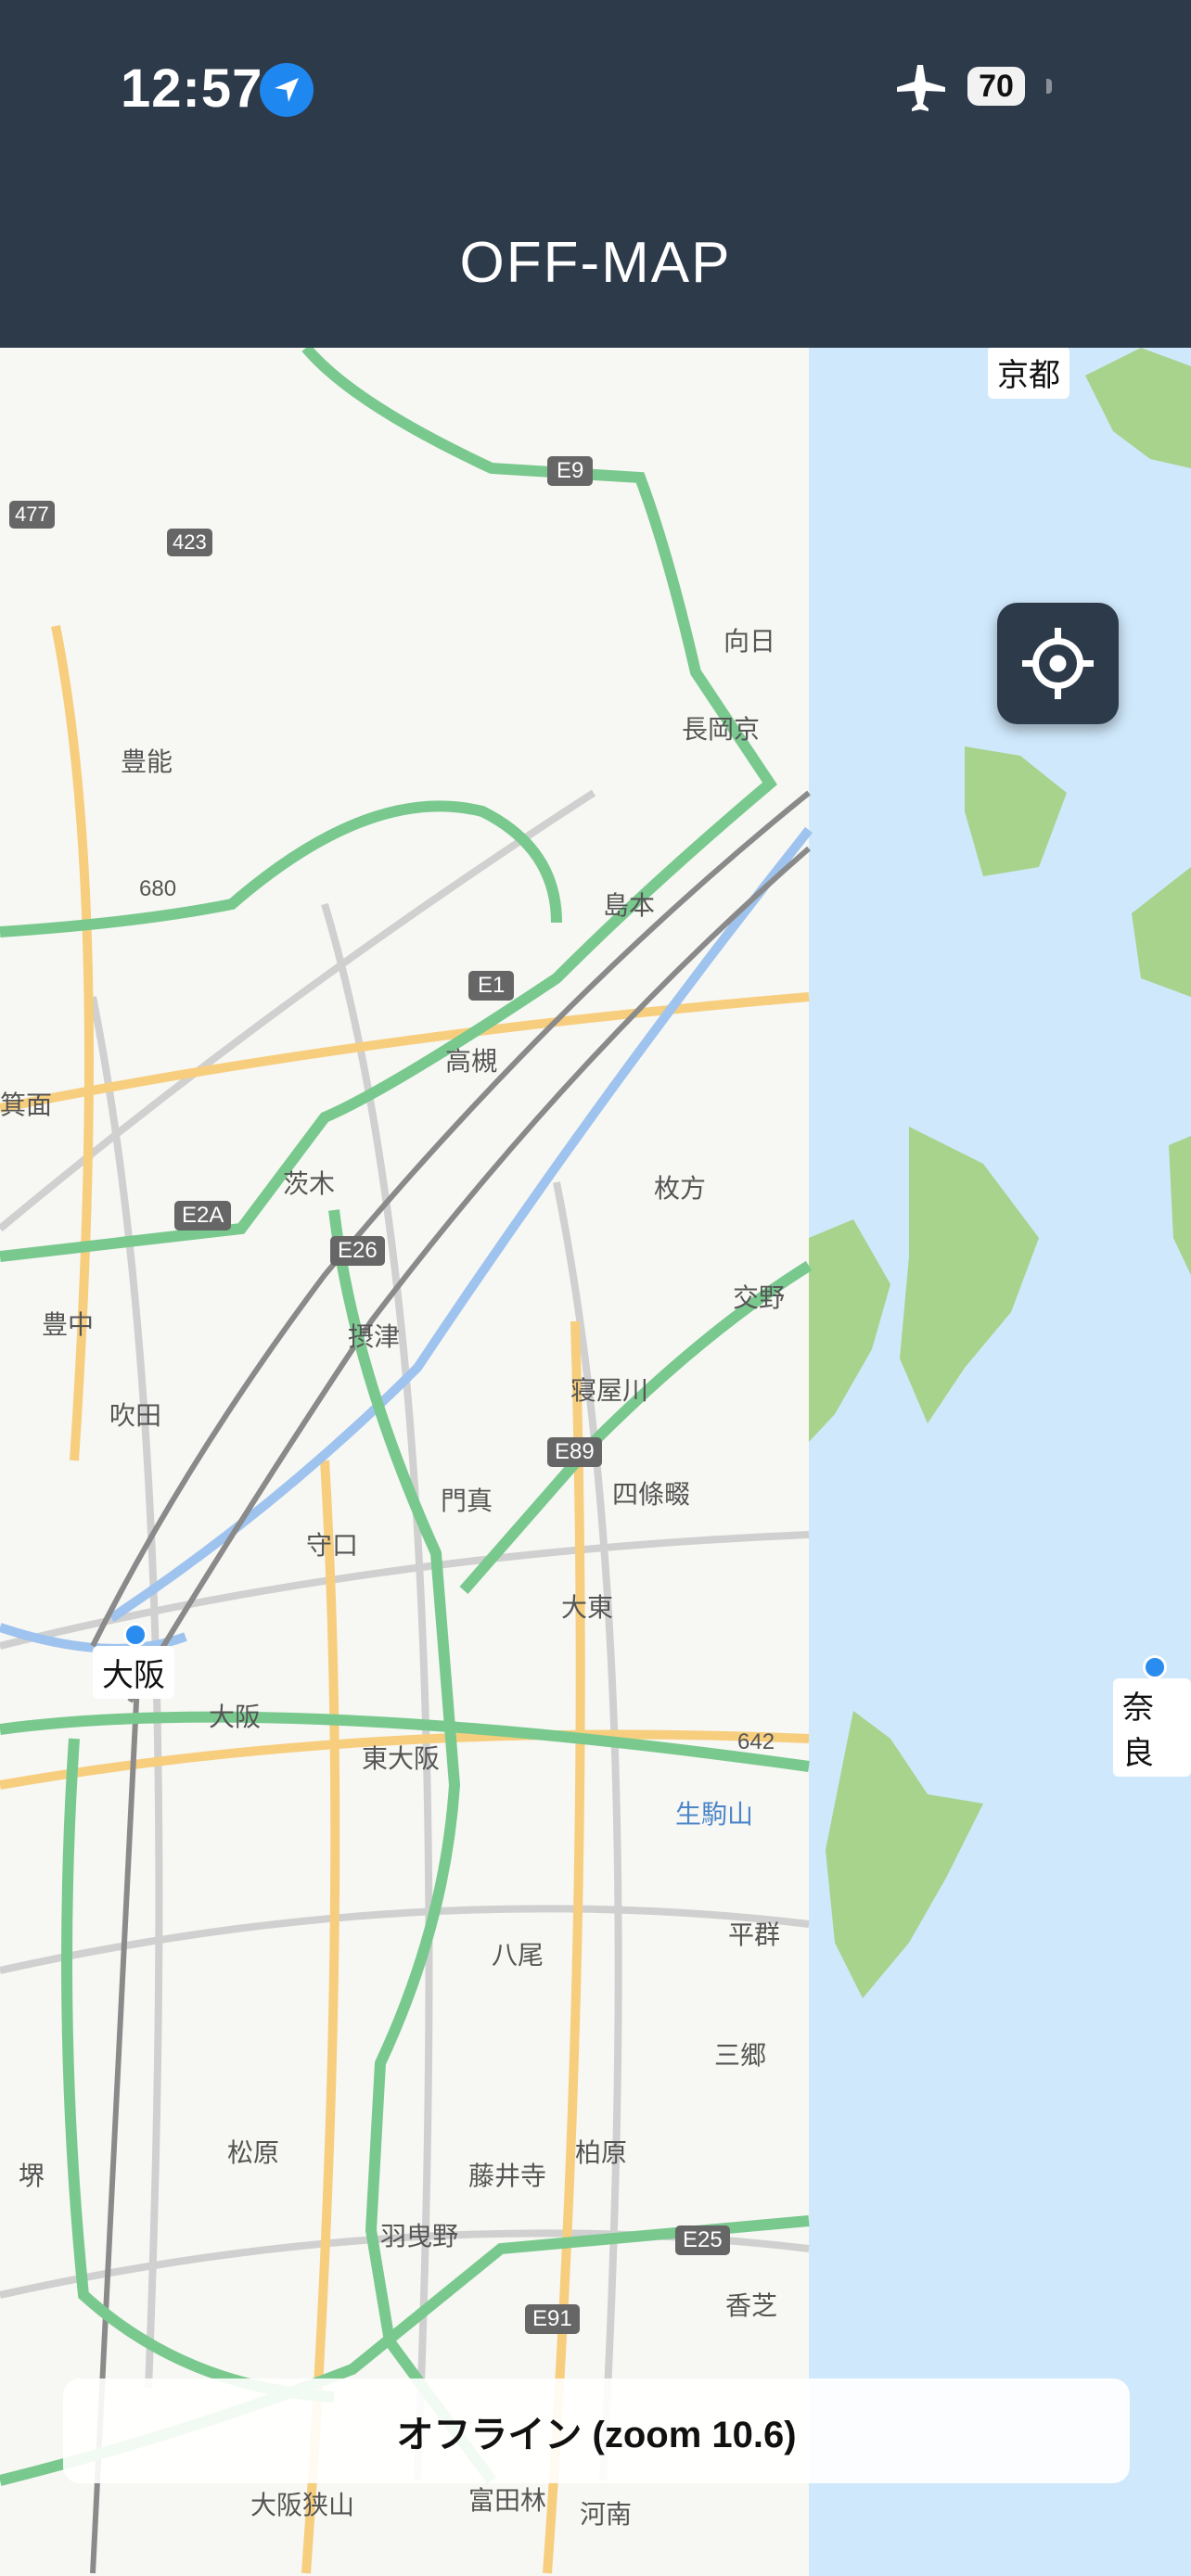 This screenshot has height=2576, width=1191. Describe the element at coordinates (332, 1545) in the screenshot. I see `place-label: 守口` at that location.